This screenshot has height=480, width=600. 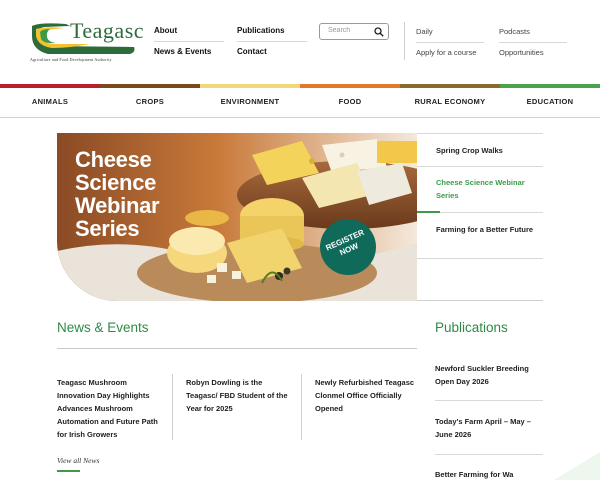 What do you see at coordinates (480, 236) in the screenshot?
I see `featured-item: Farming for a Better Future` at bounding box center [480, 236].